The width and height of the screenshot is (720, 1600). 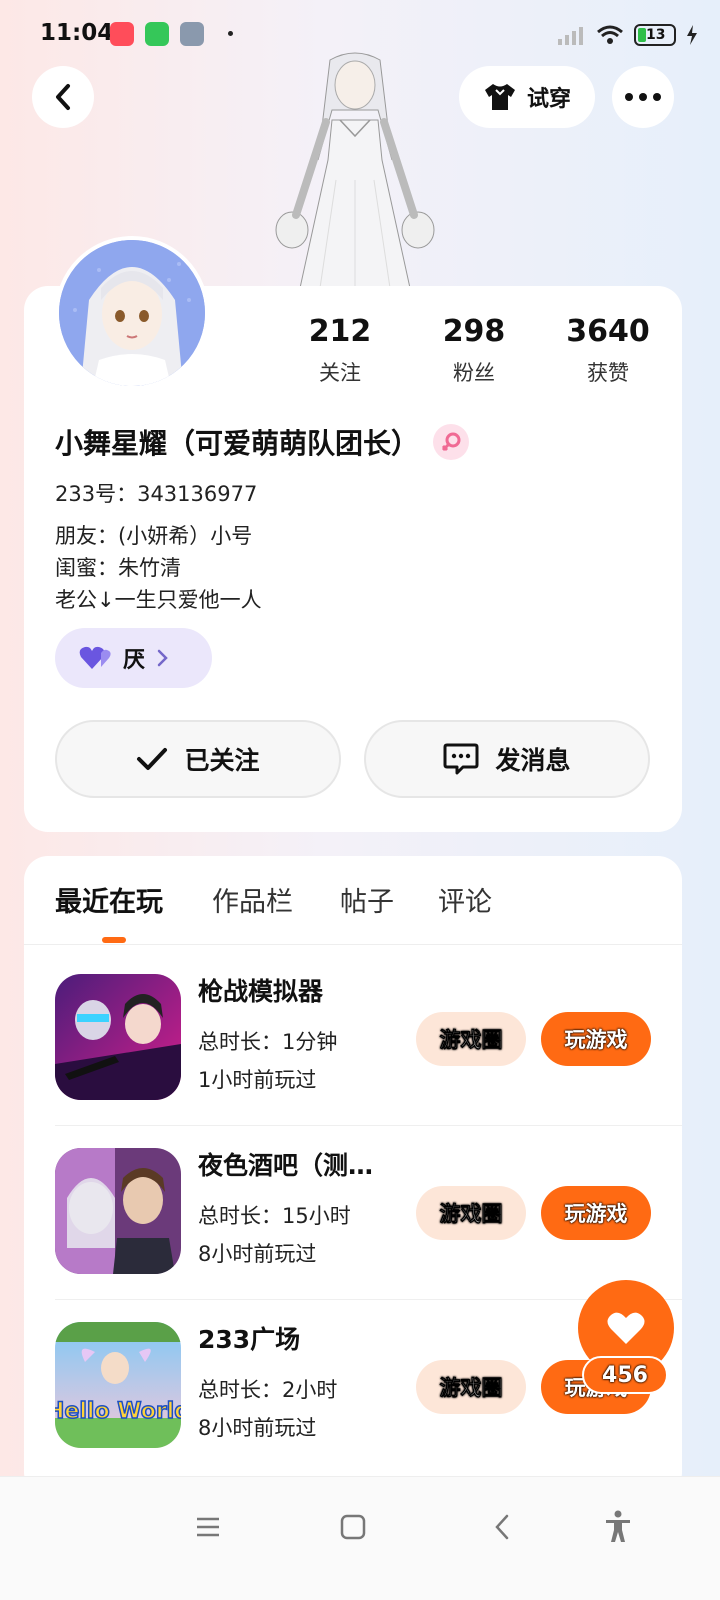 I want to click on like-count: 456, so click(x=625, y=1375).